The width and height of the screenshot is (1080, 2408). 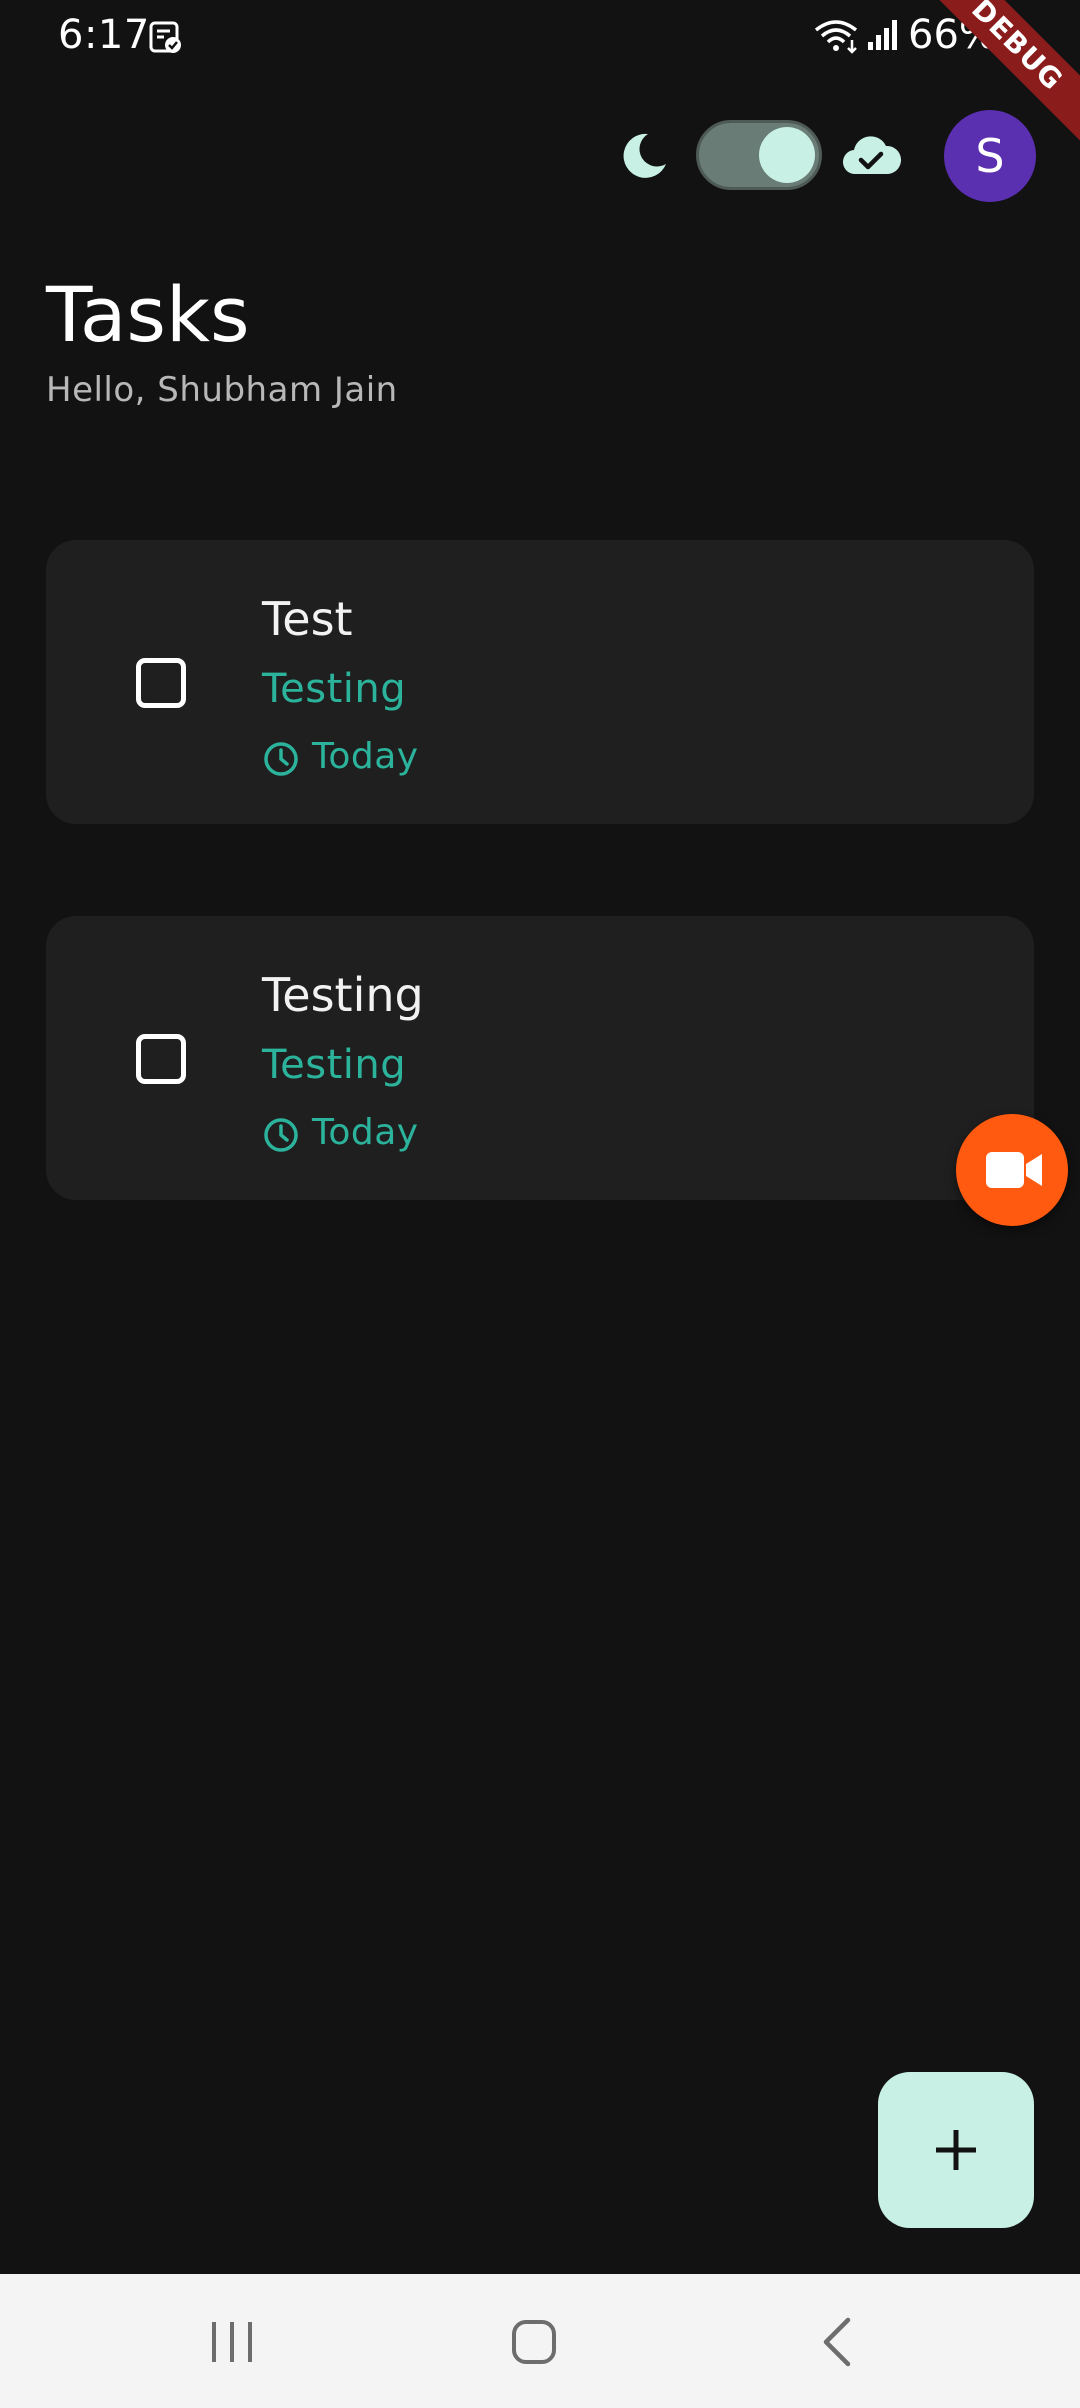 What do you see at coordinates (644, 155) in the screenshot?
I see `moon-icon` at bounding box center [644, 155].